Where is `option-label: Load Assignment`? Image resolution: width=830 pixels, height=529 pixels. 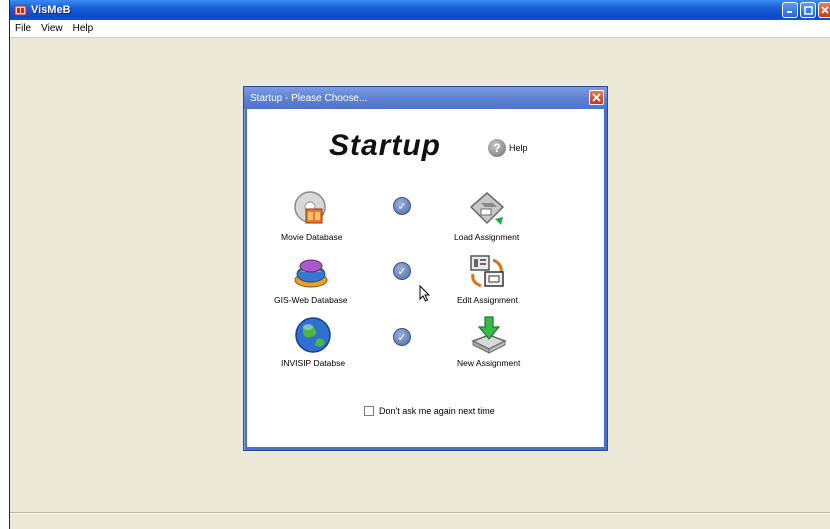 option-label: Load Assignment is located at coordinates (487, 237).